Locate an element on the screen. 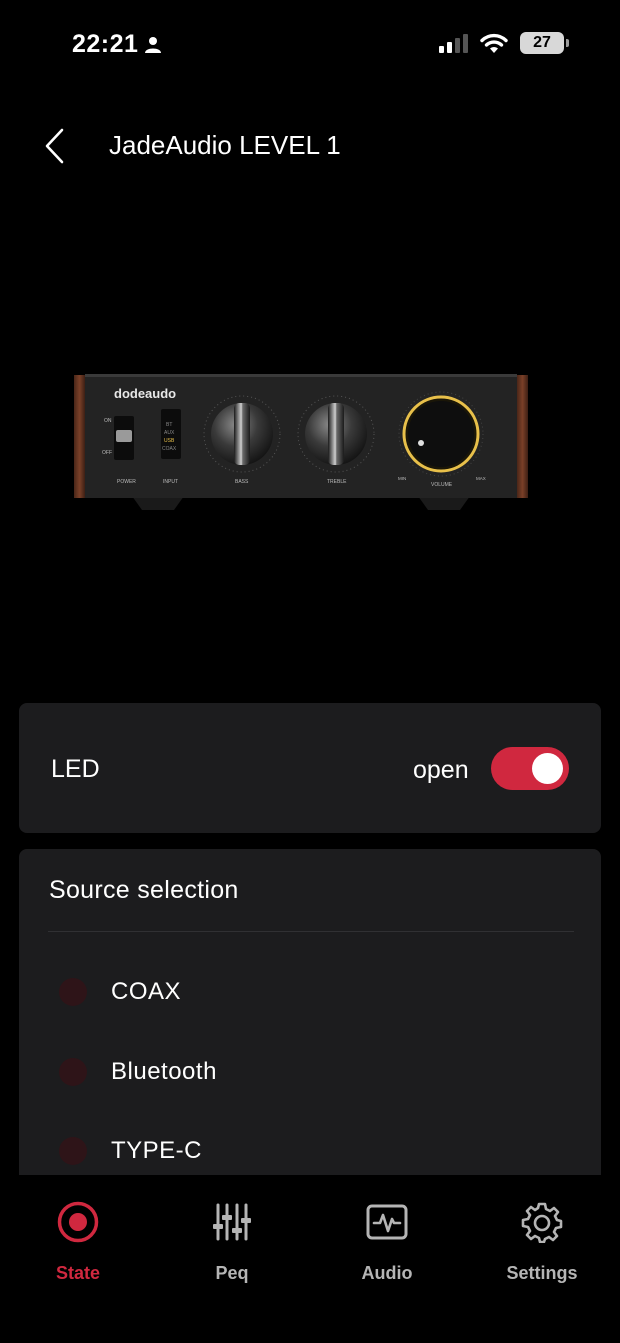 Image resolution: width=620 pixels, height=1343 pixels. waveform-icon is located at coordinates (387, 1222).